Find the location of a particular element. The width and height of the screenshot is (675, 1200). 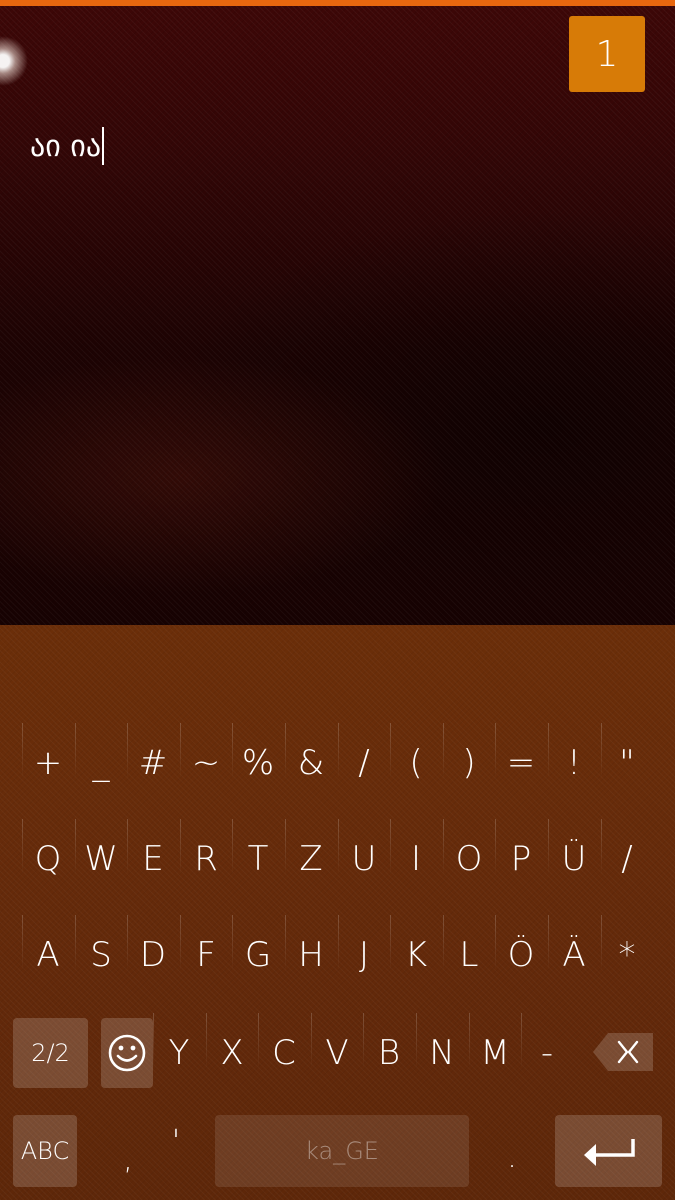

enter-key is located at coordinates (608, 1151).